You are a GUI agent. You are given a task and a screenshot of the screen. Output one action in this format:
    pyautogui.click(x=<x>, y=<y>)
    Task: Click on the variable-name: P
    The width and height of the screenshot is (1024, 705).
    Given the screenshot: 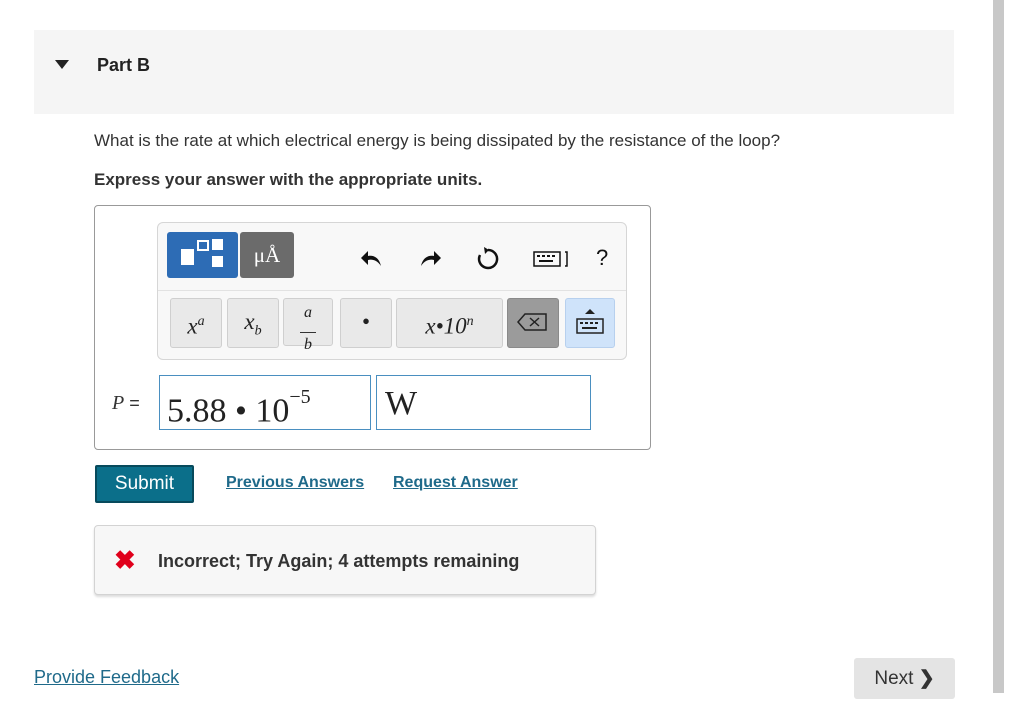 What is the action you would take?
    pyautogui.click(x=118, y=403)
    